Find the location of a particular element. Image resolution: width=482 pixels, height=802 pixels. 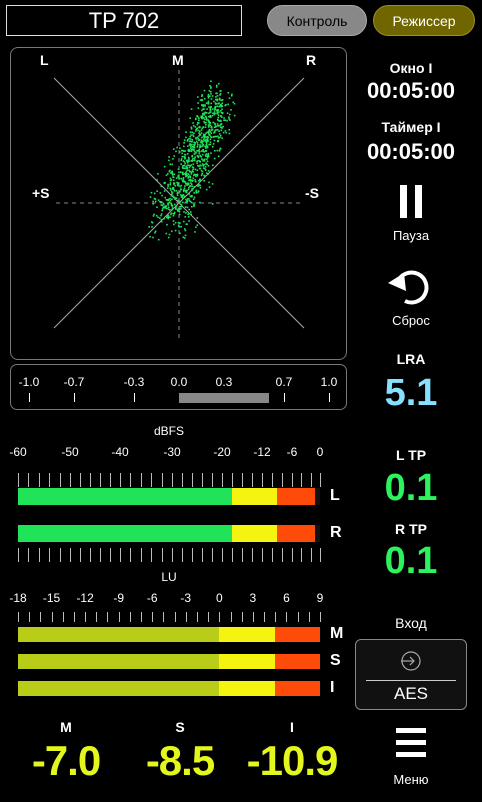

input-selector: AES is located at coordinates (411, 674).